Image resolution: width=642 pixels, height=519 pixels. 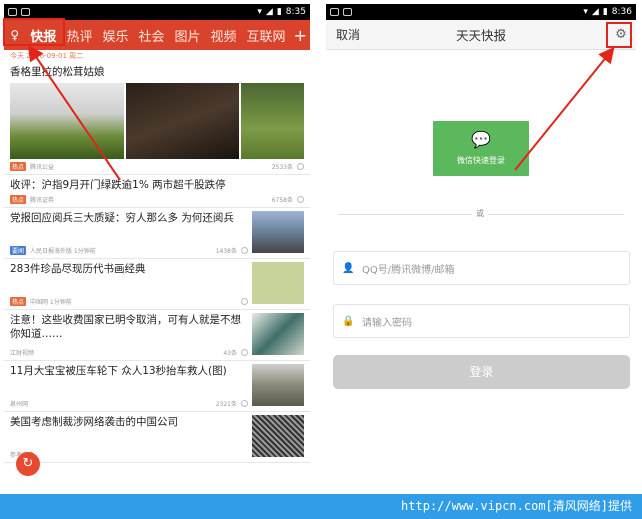 What do you see at coordinates (129, 301) in the screenshot?
I see `feed-meta: 热点 中国网 1分钟前` at bounding box center [129, 301].